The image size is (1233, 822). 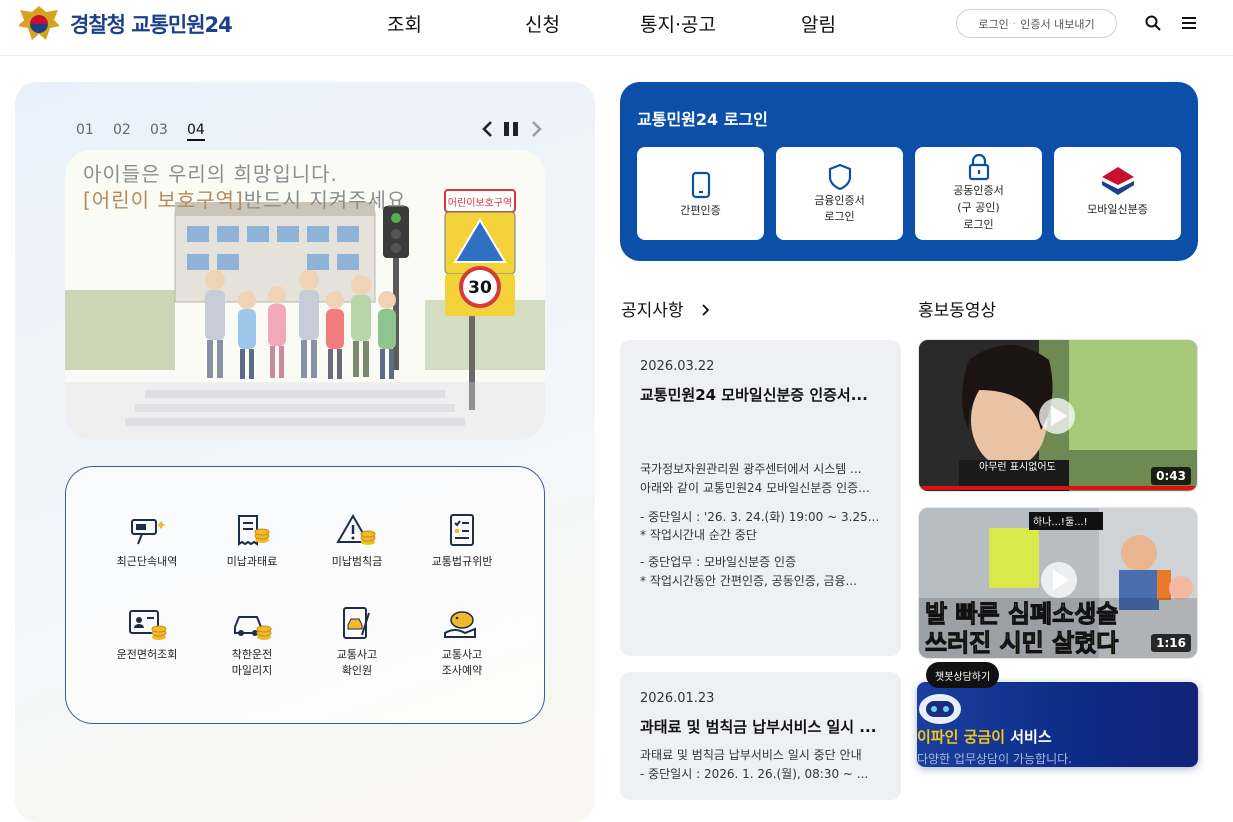 What do you see at coordinates (818, 23) in the screenshot?
I see `nav-item-alerts: 알림` at bounding box center [818, 23].